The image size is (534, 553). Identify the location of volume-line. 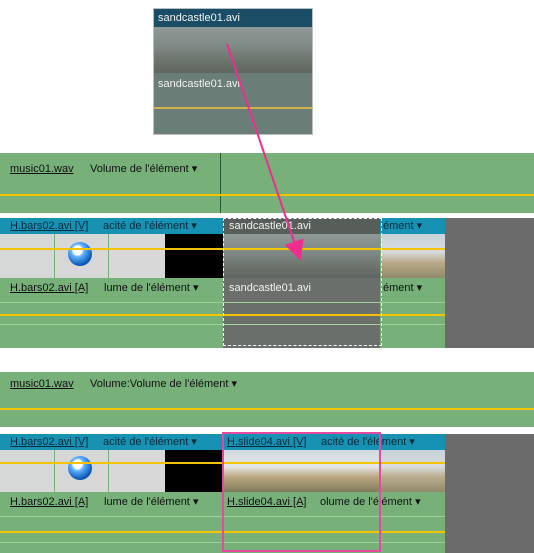
(267, 409).